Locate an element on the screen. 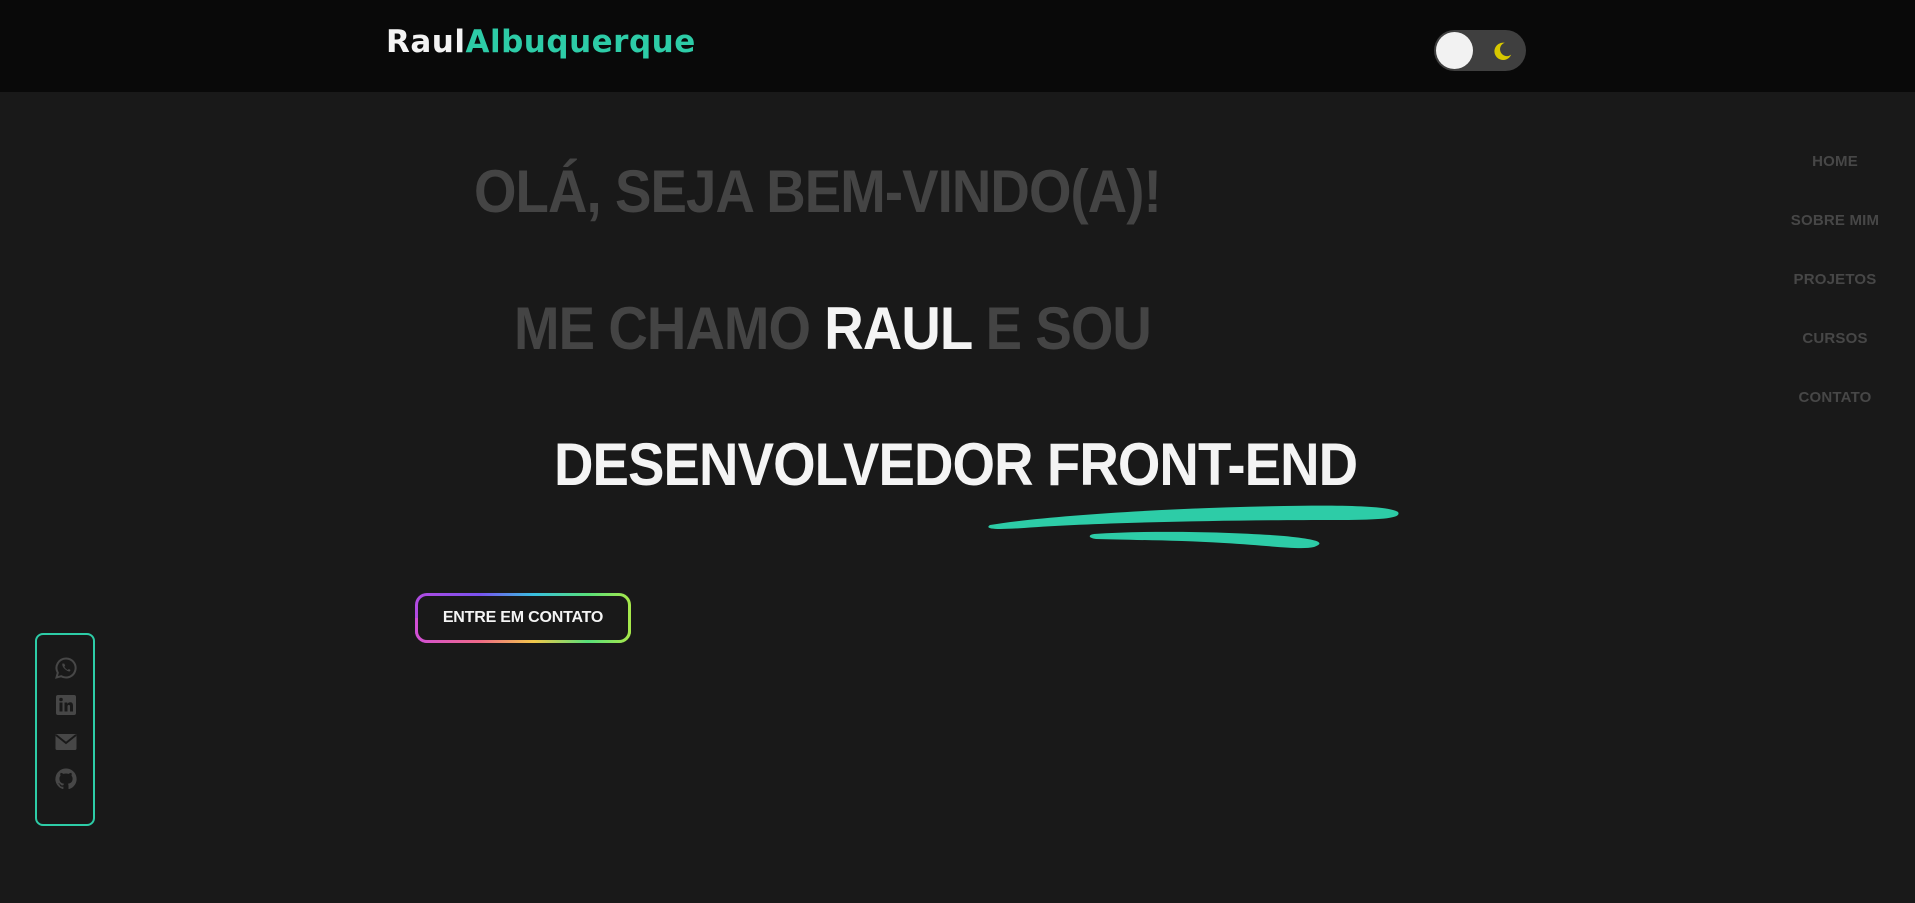 This screenshot has width=1915, height=903. hero-intro-pre: ME CHAMO is located at coordinates (669, 328).